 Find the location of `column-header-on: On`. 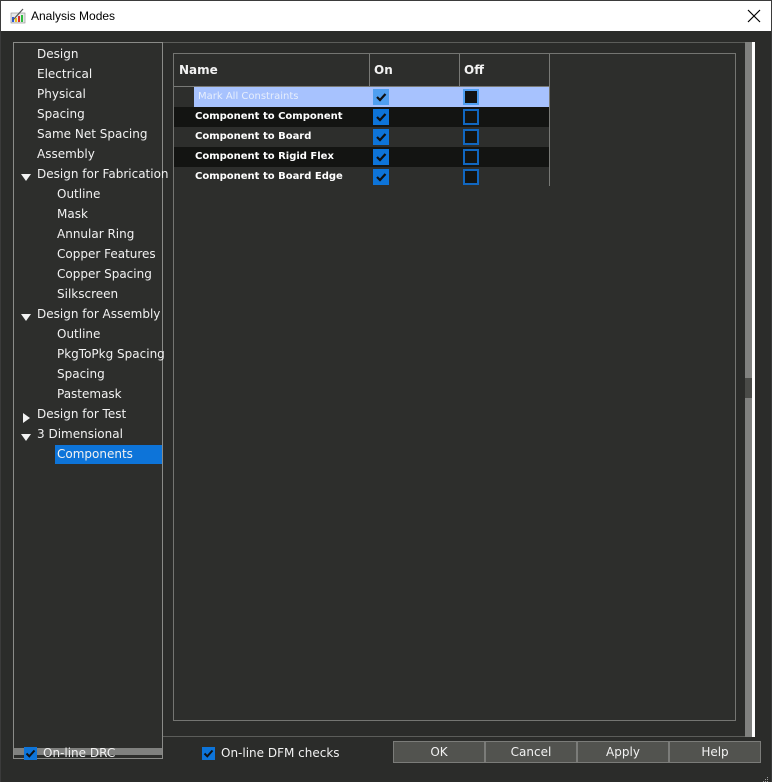

column-header-on: On is located at coordinates (381, 70).